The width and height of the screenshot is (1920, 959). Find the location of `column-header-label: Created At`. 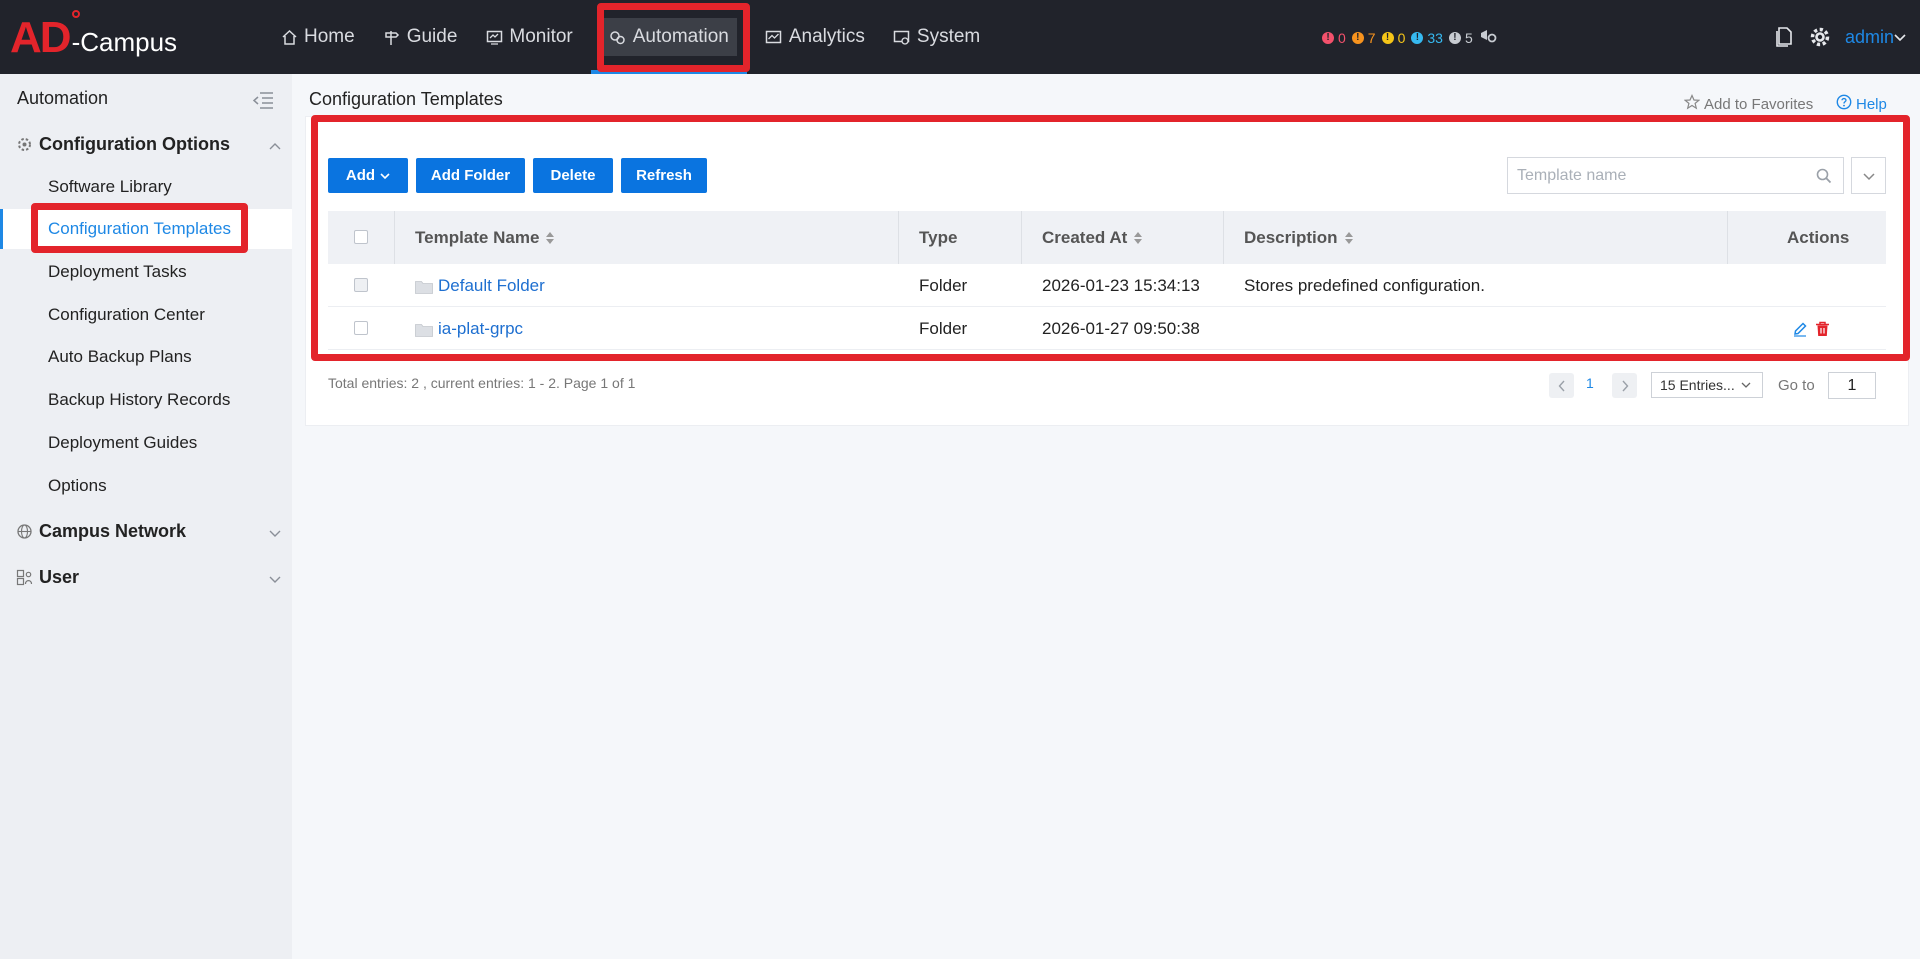

column-header-label: Created At is located at coordinates (1085, 237).